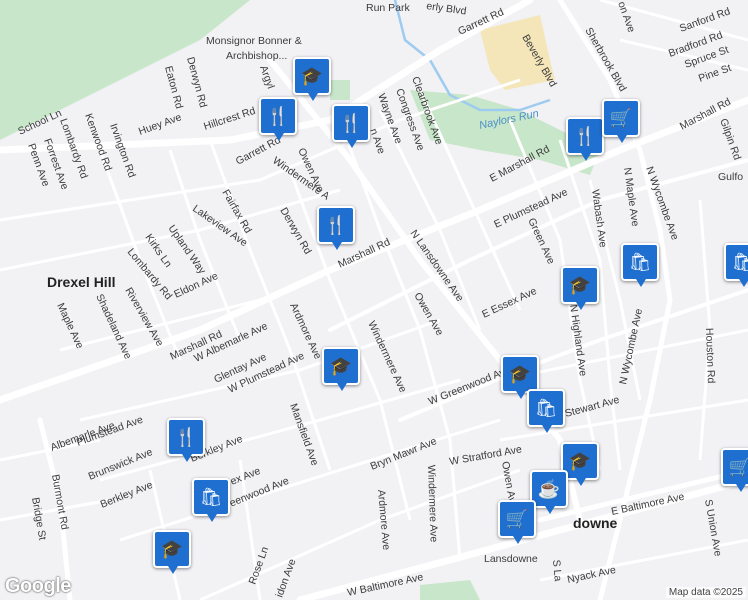 The width and height of the screenshot is (748, 600). Describe the element at coordinates (81, 282) in the screenshot. I see `label-drexel-hill: Drexel Hill` at that location.